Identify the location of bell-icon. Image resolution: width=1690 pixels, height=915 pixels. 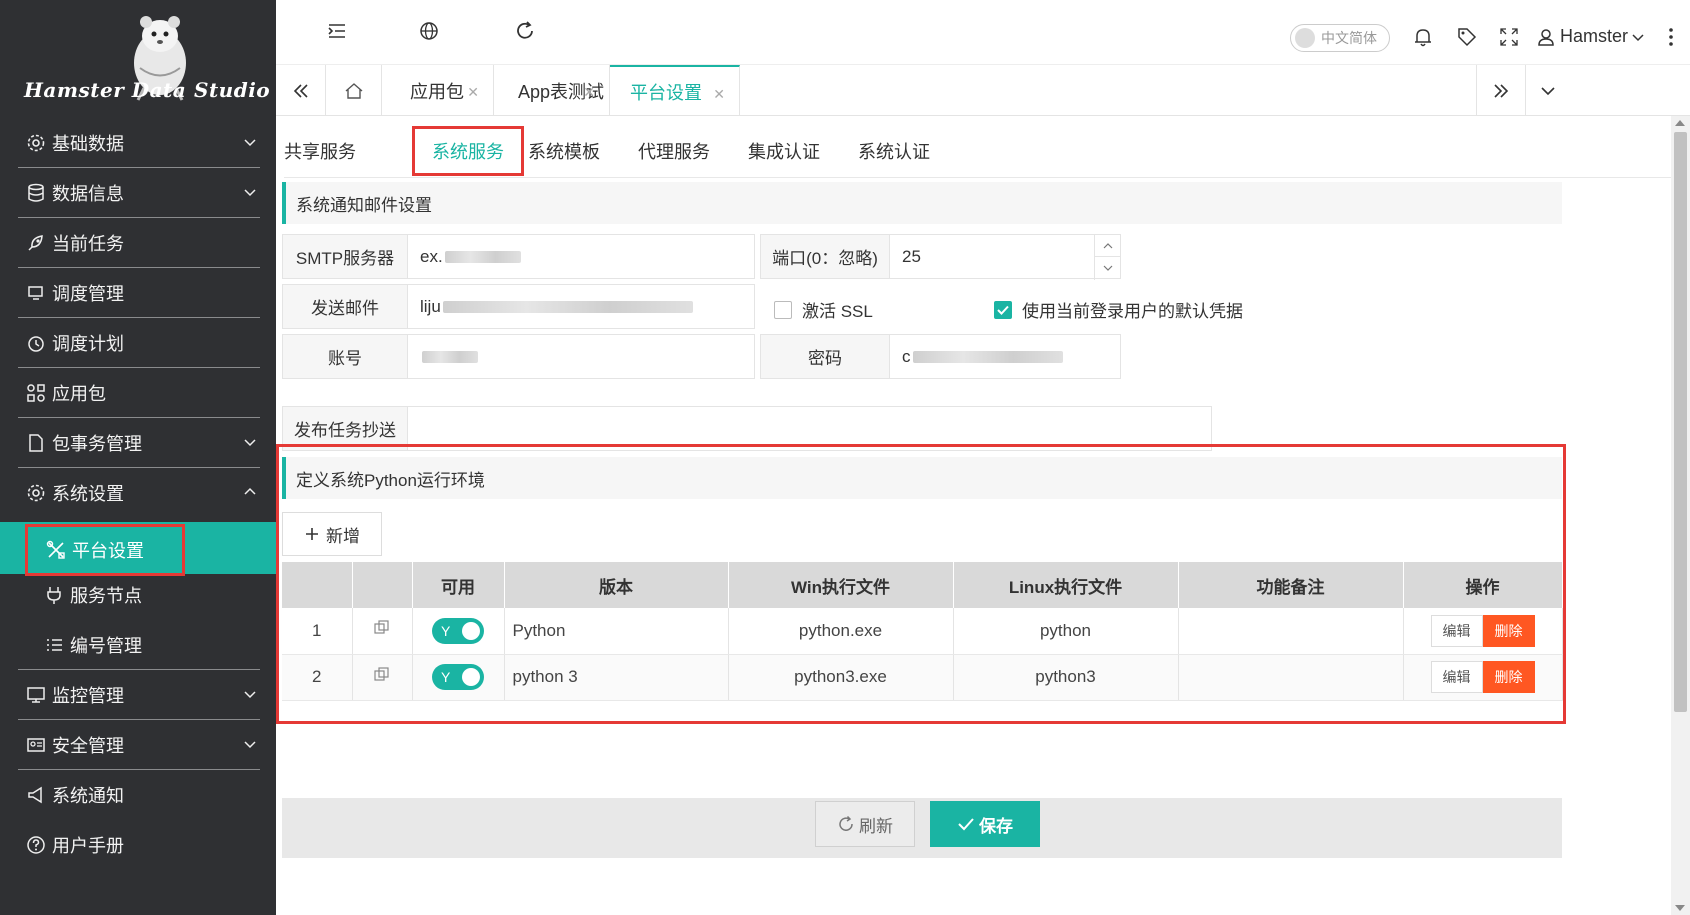
(1423, 37).